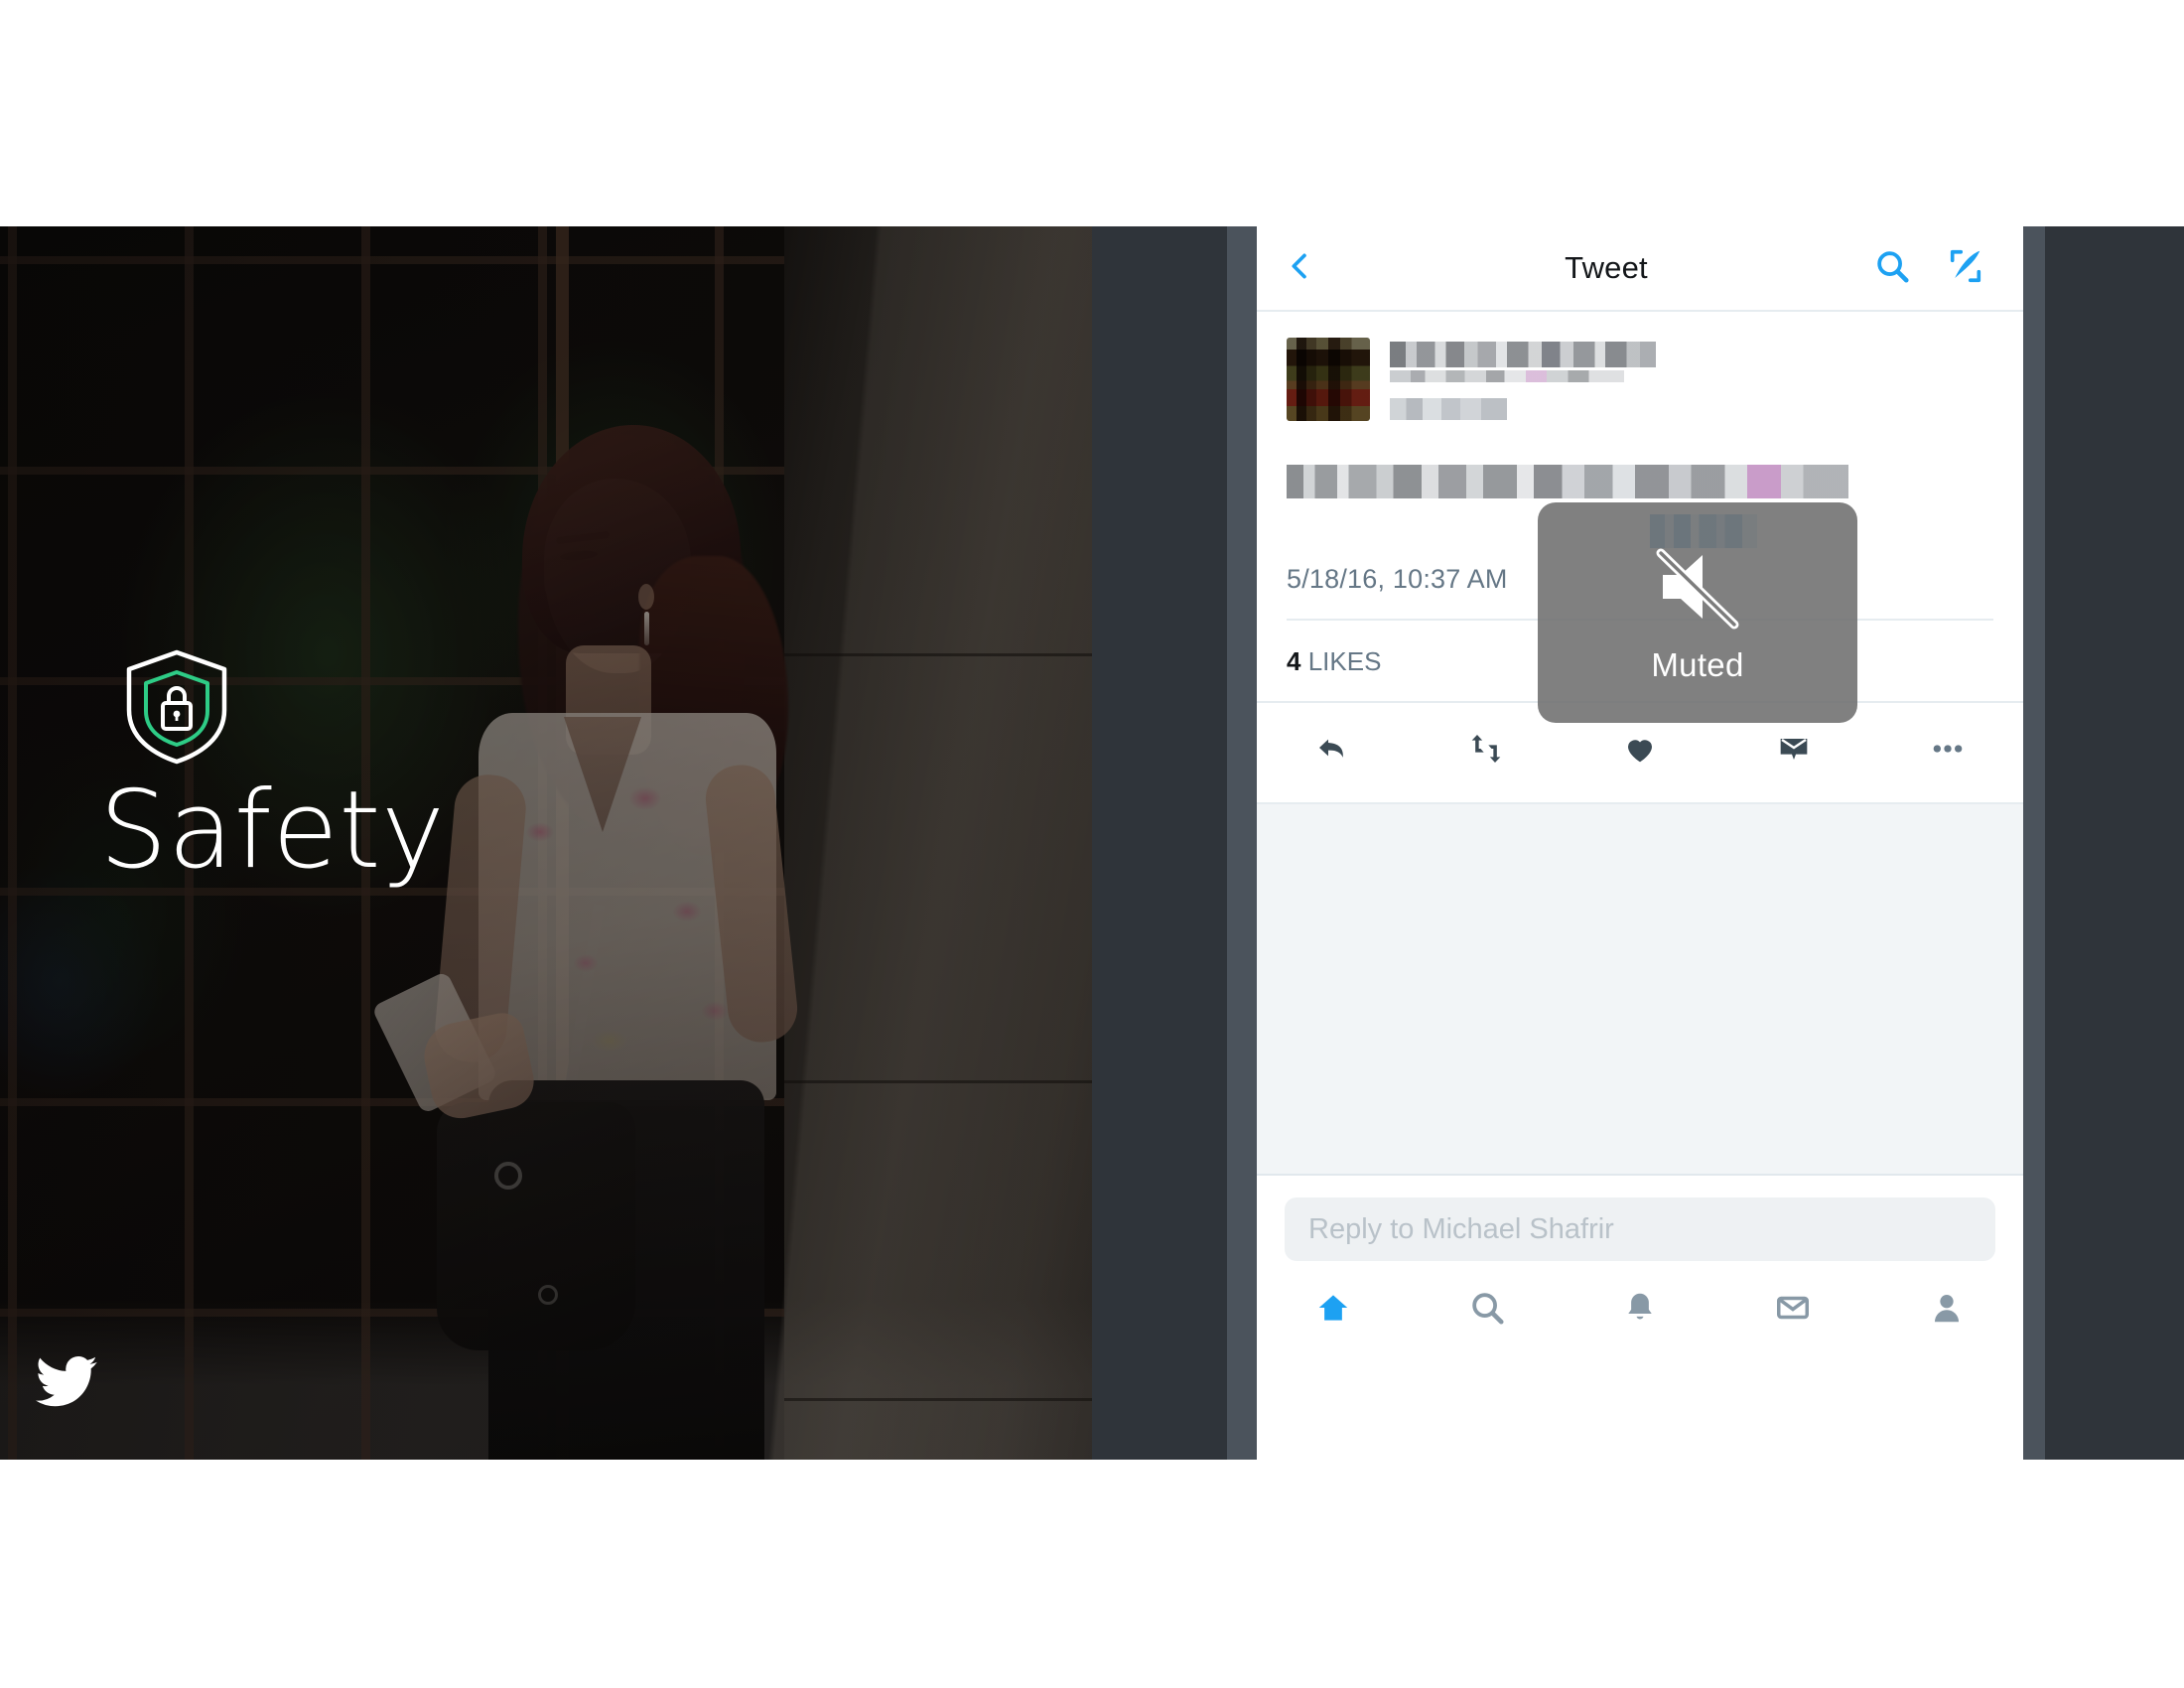 The height and width of the screenshot is (1688, 2184). I want to click on bottom-tab-bar, so click(1640, 1302).